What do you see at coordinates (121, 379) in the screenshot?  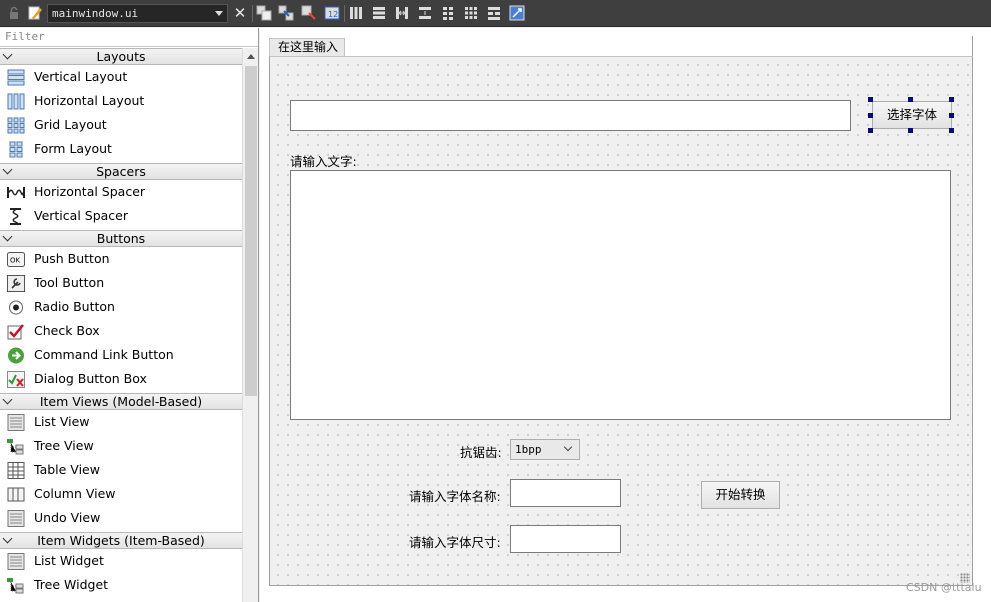 I see `widget-item-dialog-button-box: Dialog Button Box` at bounding box center [121, 379].